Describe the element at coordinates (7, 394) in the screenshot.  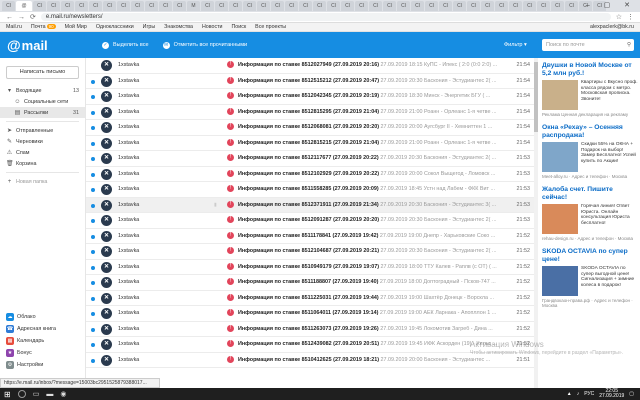
I see `windows-start-icon: ⊞` at that location.